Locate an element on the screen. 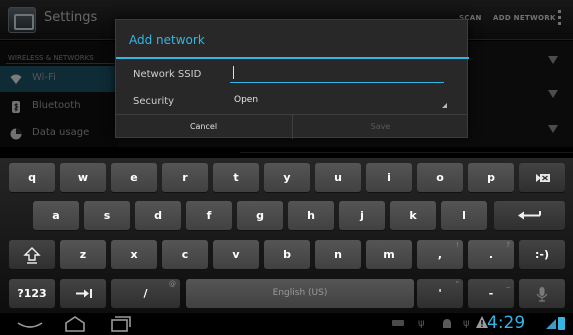  dash-key: - _ is located at coordinates (491, 293).